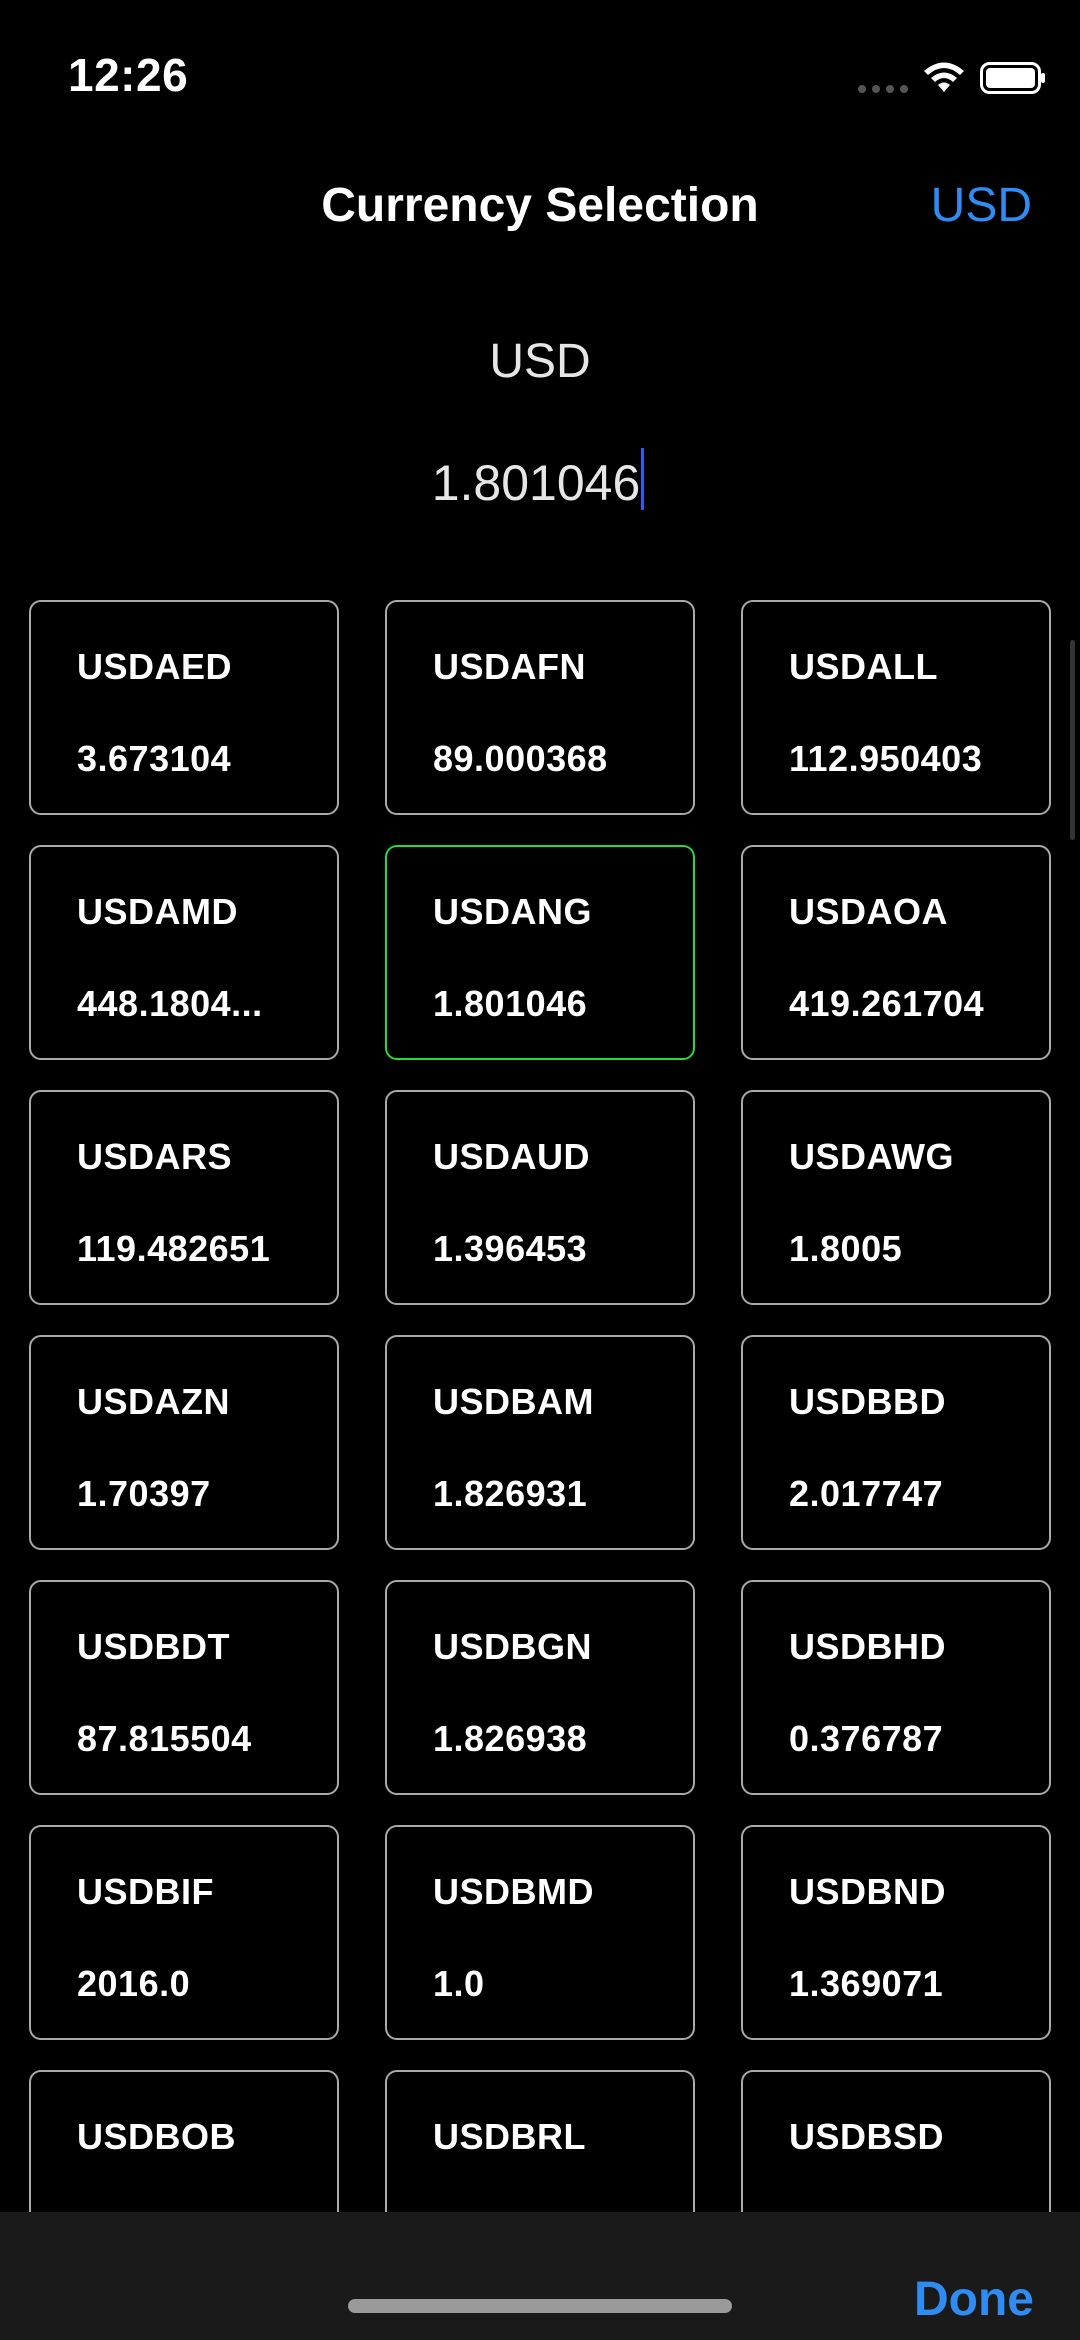 Image resolution: width=1080 pixels, height=2340 pixels. I want to click on currency-pair-code: USDBIF, so click(145, 1891).